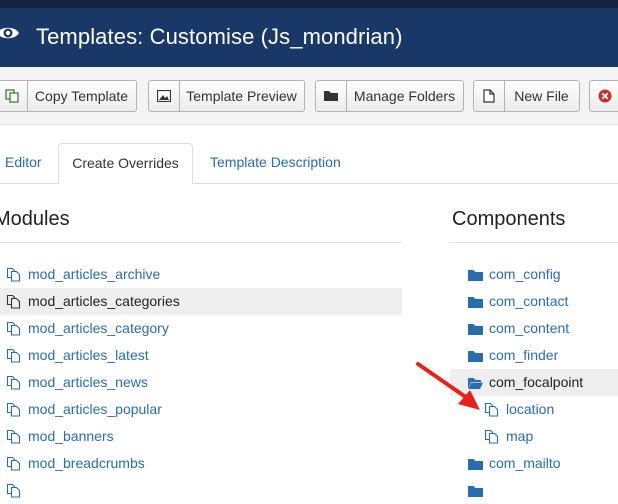 The height and width of the screenshot is (504, 618). I want to click on delete-icon, so click(604, 96).